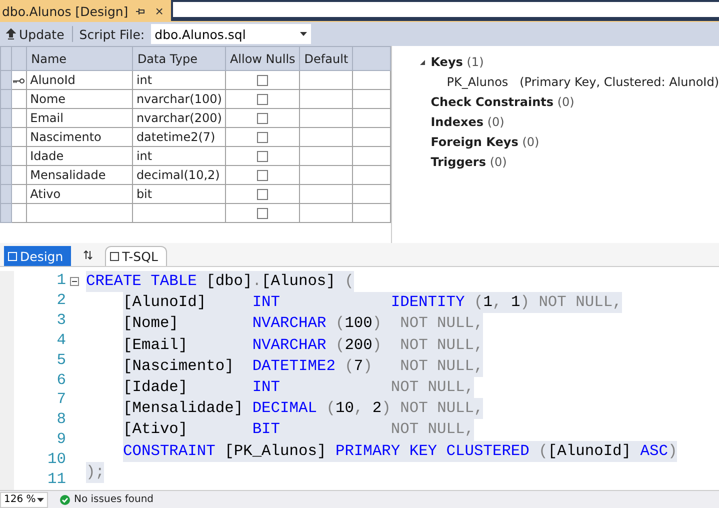 Image resolution: width=719 pixels, height=508 pixels. Describe the element at coordinates (79, 194) in the screenshot. I see `name-cell: Ativo` at that location.